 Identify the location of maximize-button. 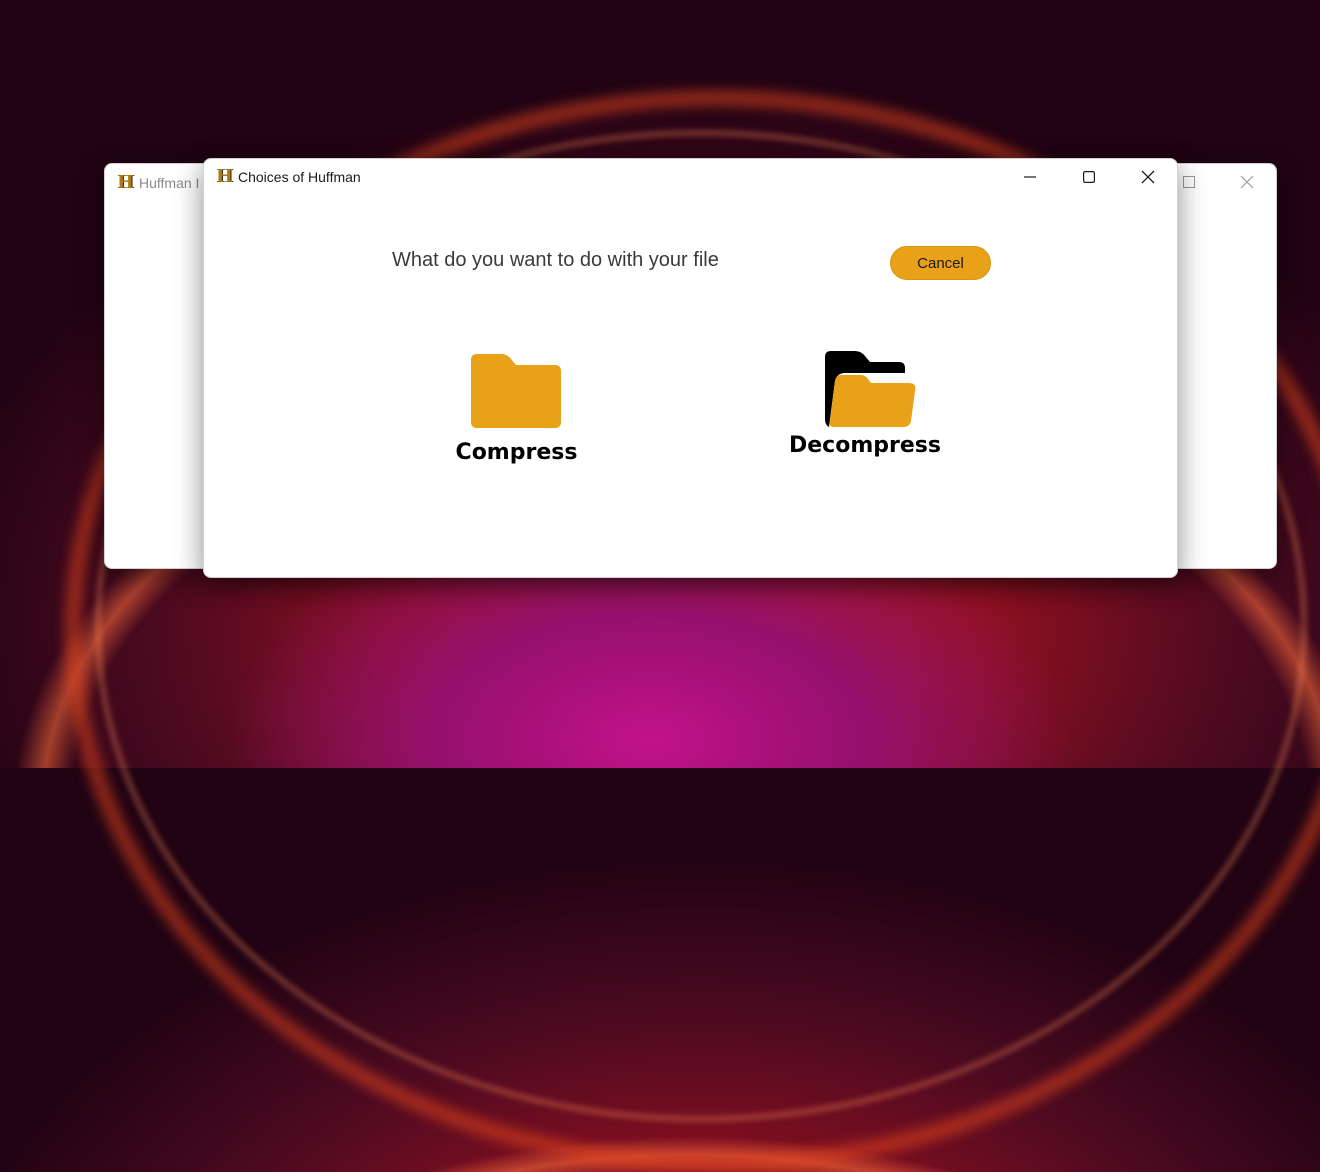
(1089, 177).